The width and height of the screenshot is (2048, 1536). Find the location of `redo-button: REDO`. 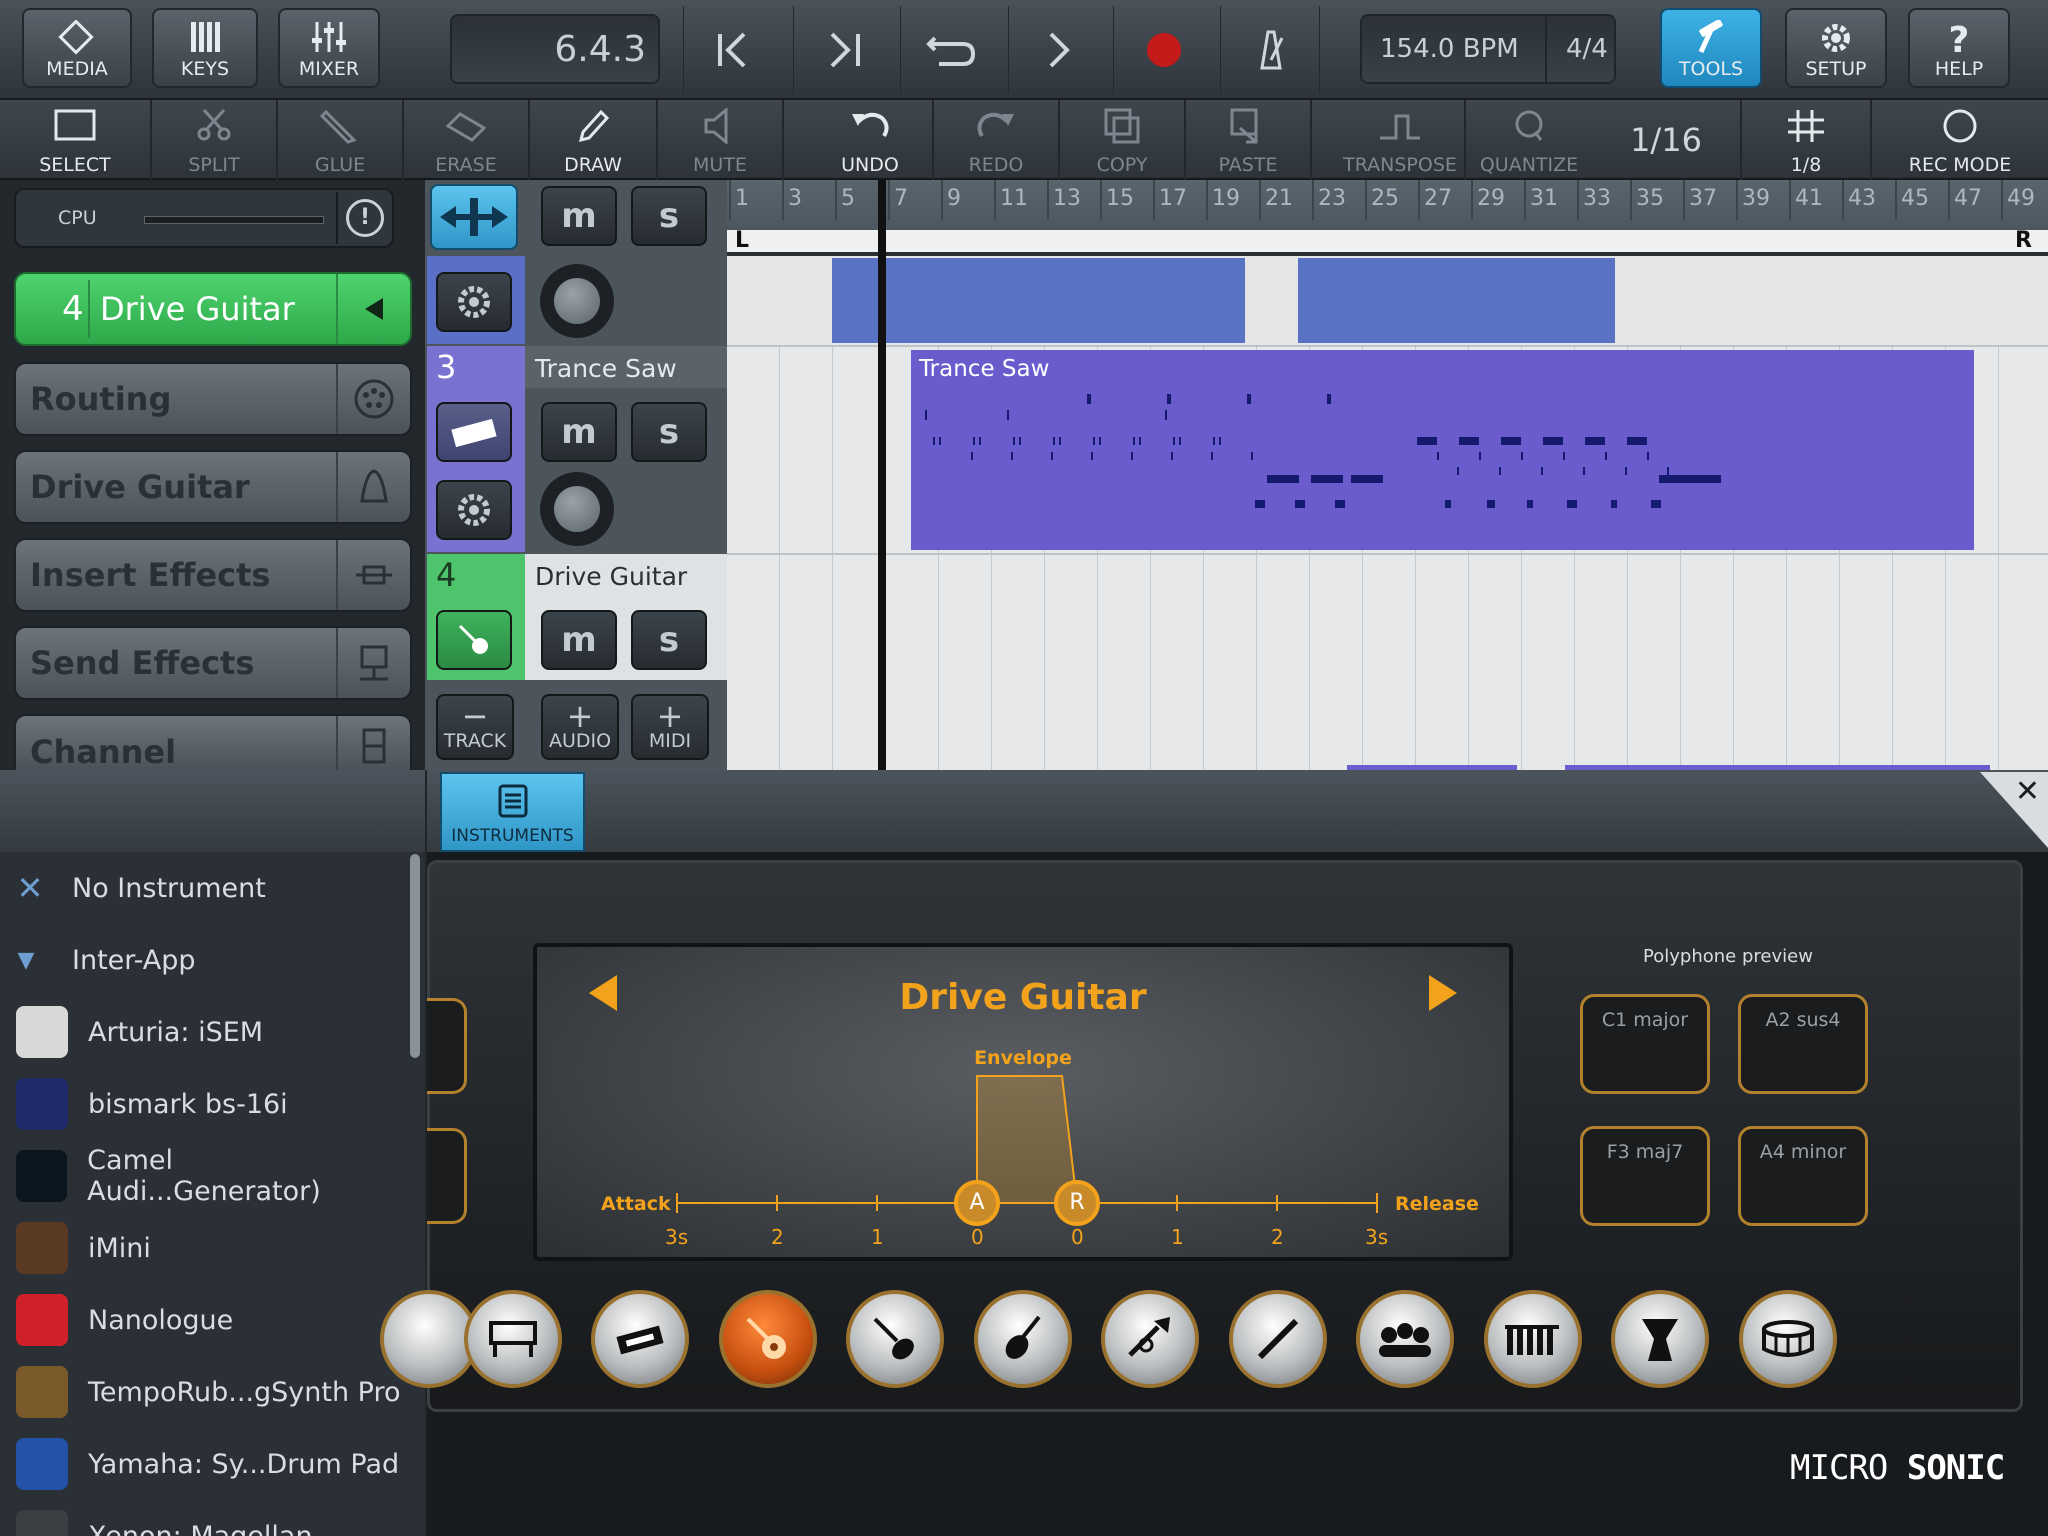

redo-button: REDO is located at coordinates (997, 140).